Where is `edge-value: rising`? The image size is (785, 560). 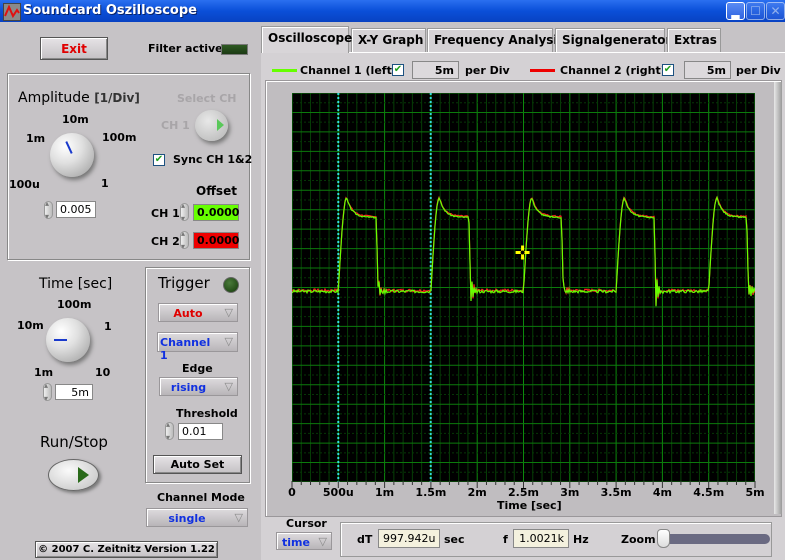 edge-value: rising is located at coordinates (188, 387).